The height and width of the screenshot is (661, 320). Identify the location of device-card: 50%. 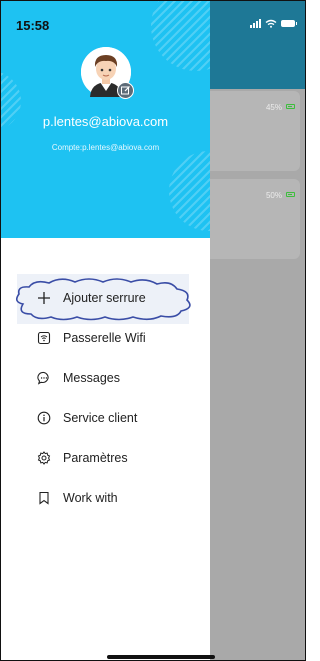
(255, 219).